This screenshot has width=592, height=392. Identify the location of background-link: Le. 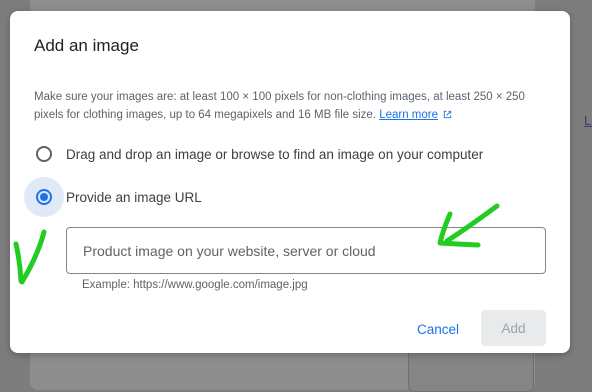
(588, 120).